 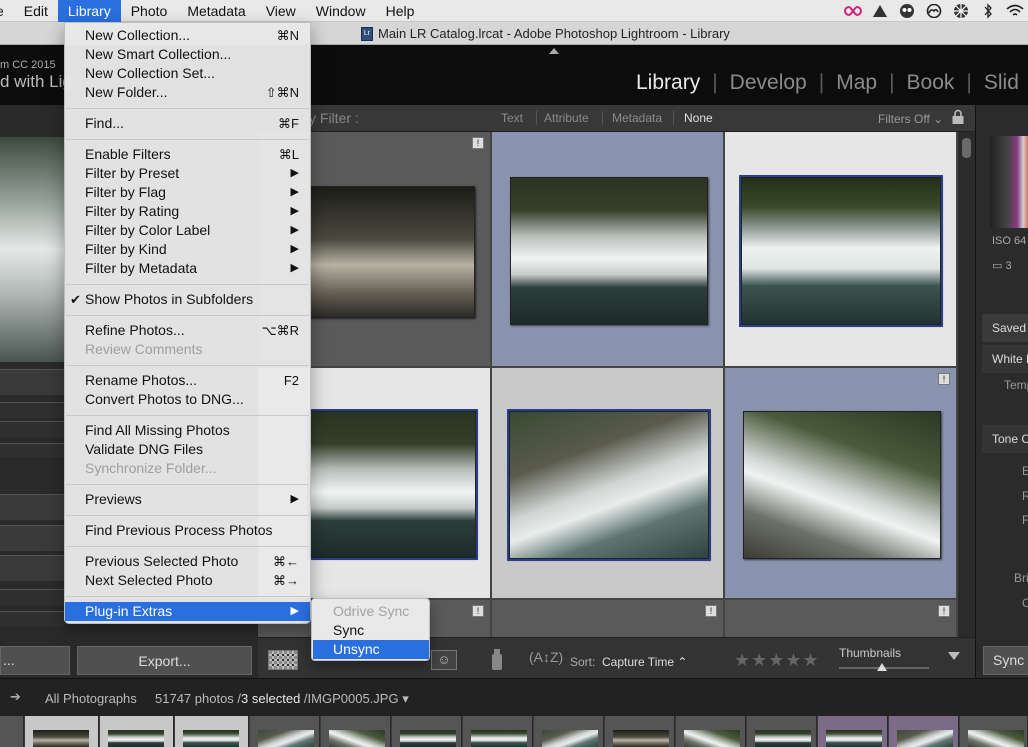 What do you see at coordinates (15, 697) in the screenshot?
I see `navigate-arrow-icon: ➔` at bounding box center [15, 697].